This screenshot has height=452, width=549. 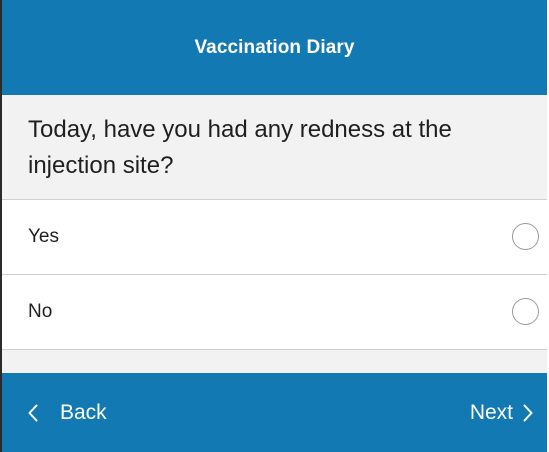 I want to click on option-label: Yes, so click(x=43, y=236).